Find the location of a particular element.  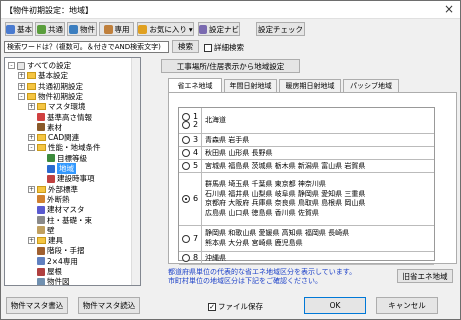

prefecture-list: 京都府 大阪府 兵庫県 奈良県 鳥取県 島根県 岡山県 is located at coordinates (285, 203).